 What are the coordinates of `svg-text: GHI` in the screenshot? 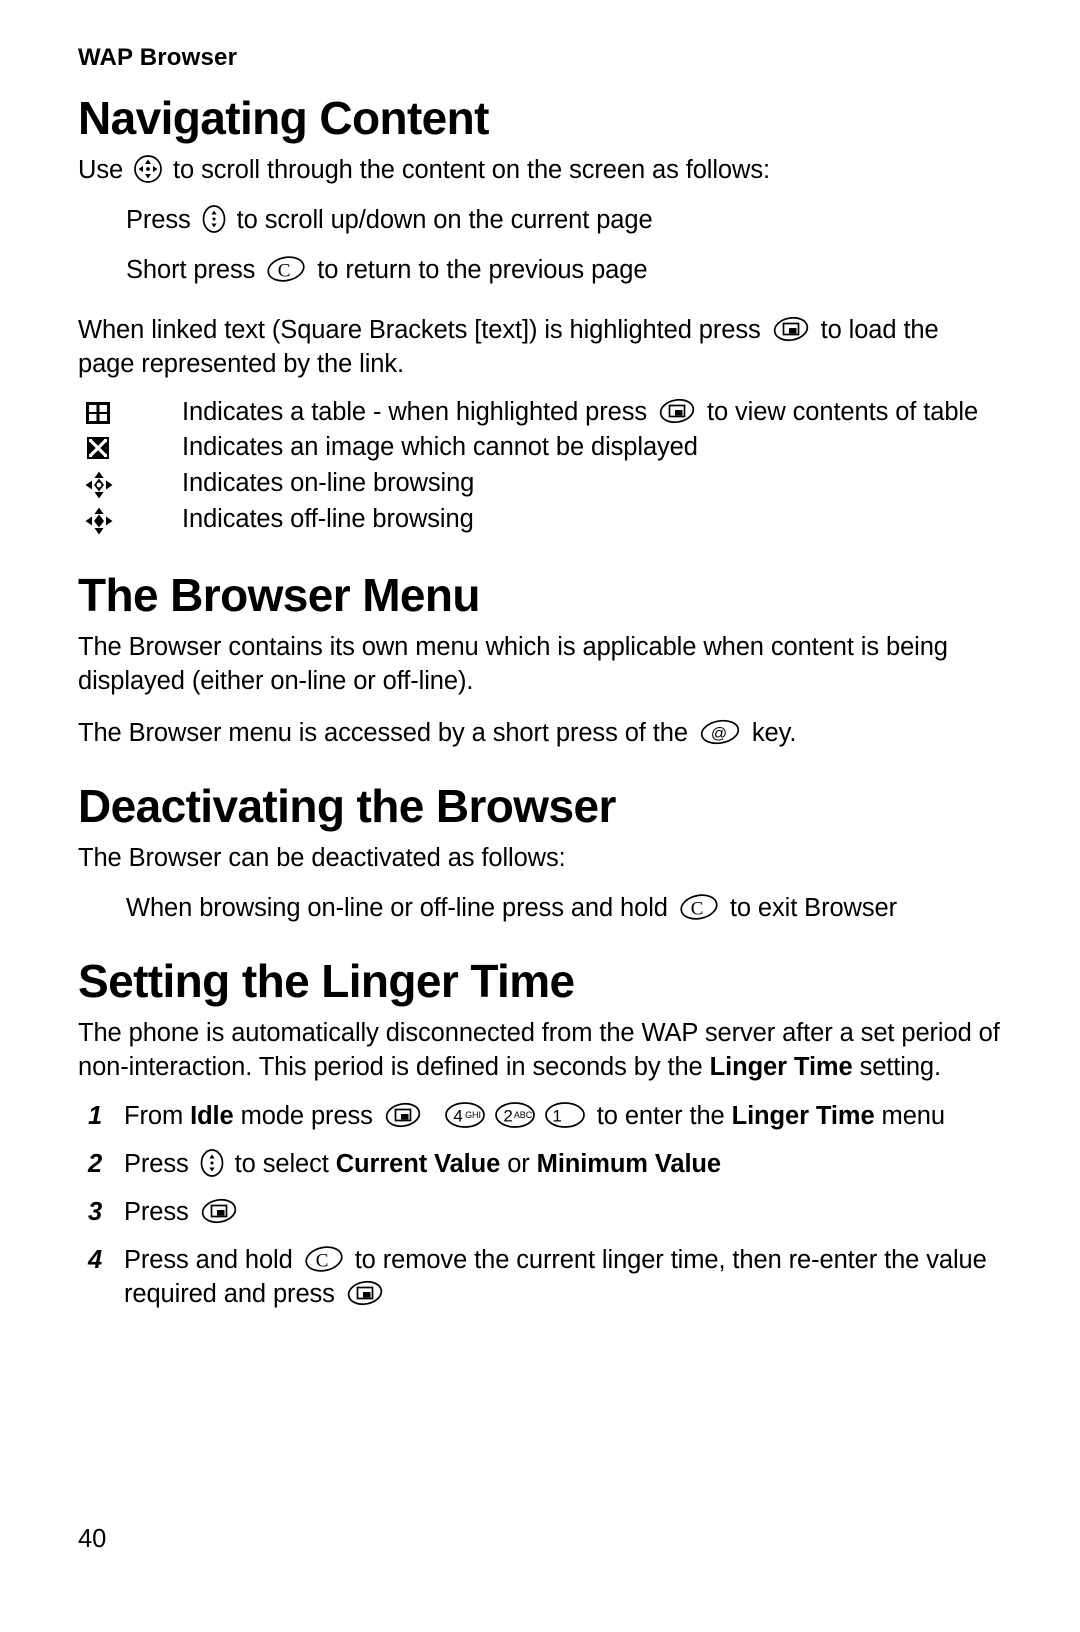 It's located at (473, 1115).